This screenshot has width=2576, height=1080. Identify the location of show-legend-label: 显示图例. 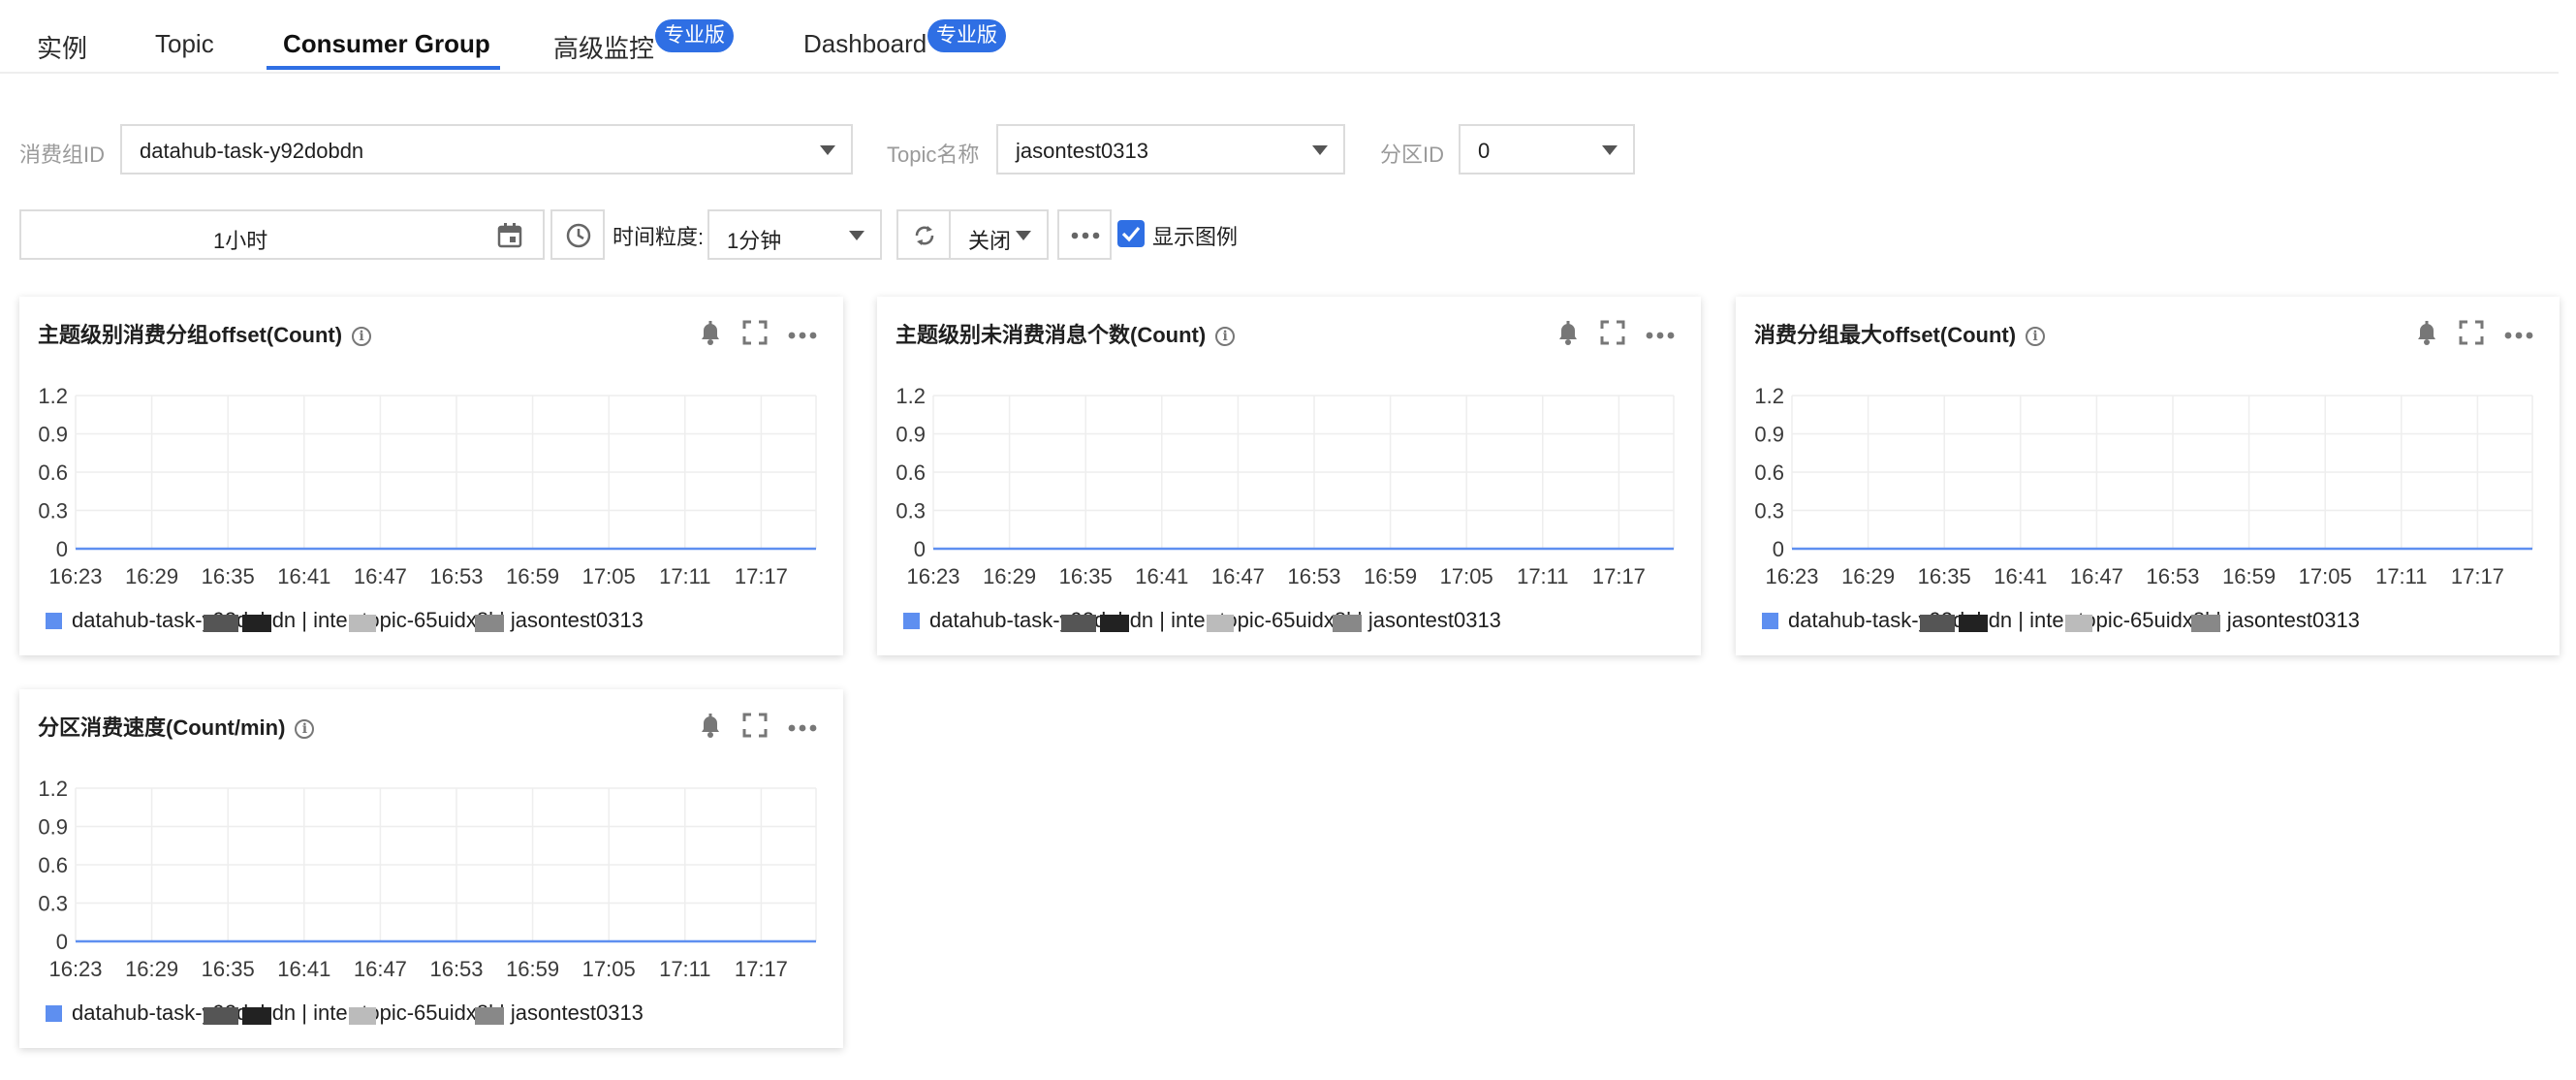
(1195, 237).